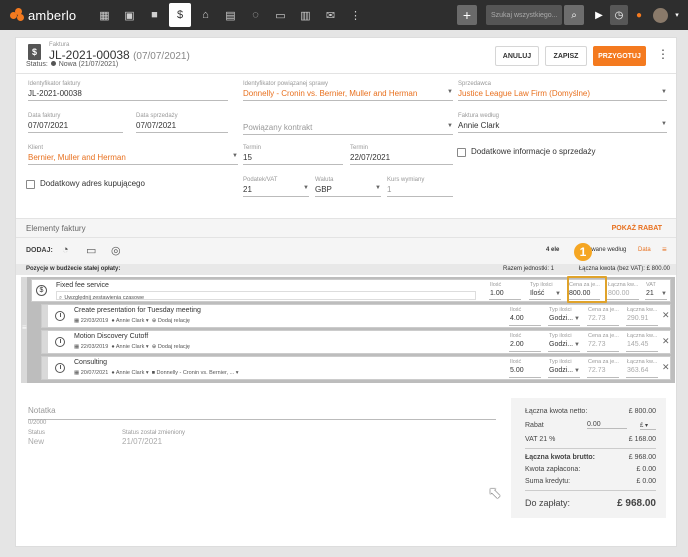  Describe the element at coordinates (664, 249) in the screenshot. I see `sort-direction-icon: ≡` at that location.